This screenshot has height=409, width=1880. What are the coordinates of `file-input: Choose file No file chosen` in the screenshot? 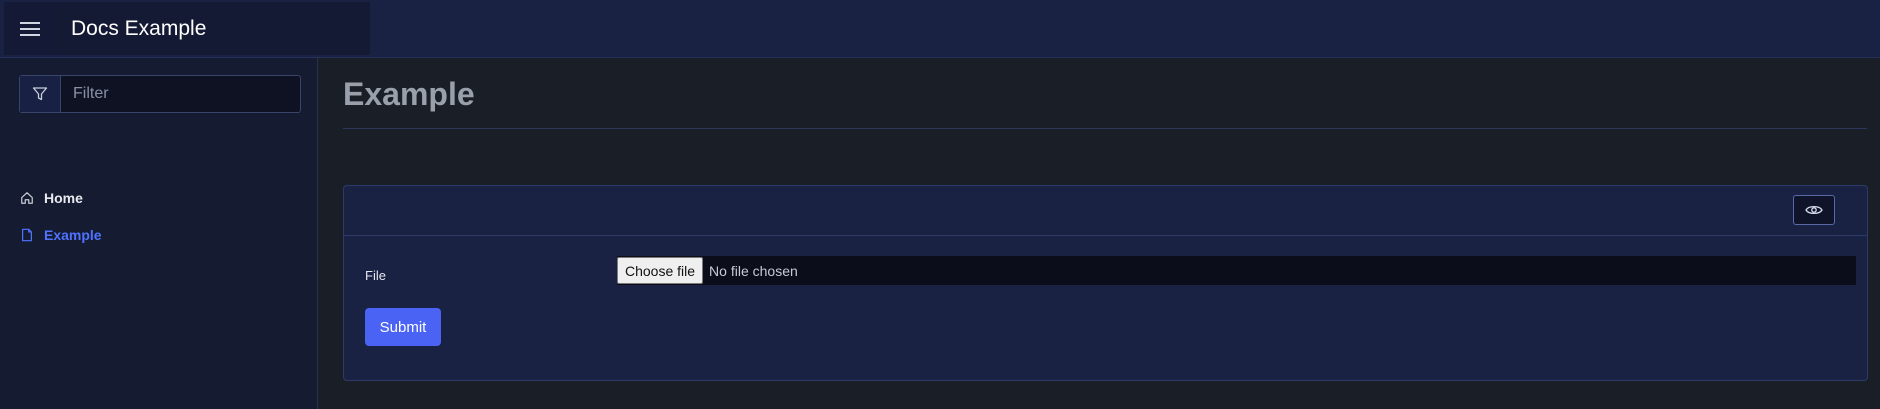 It's located at (1236, 270).